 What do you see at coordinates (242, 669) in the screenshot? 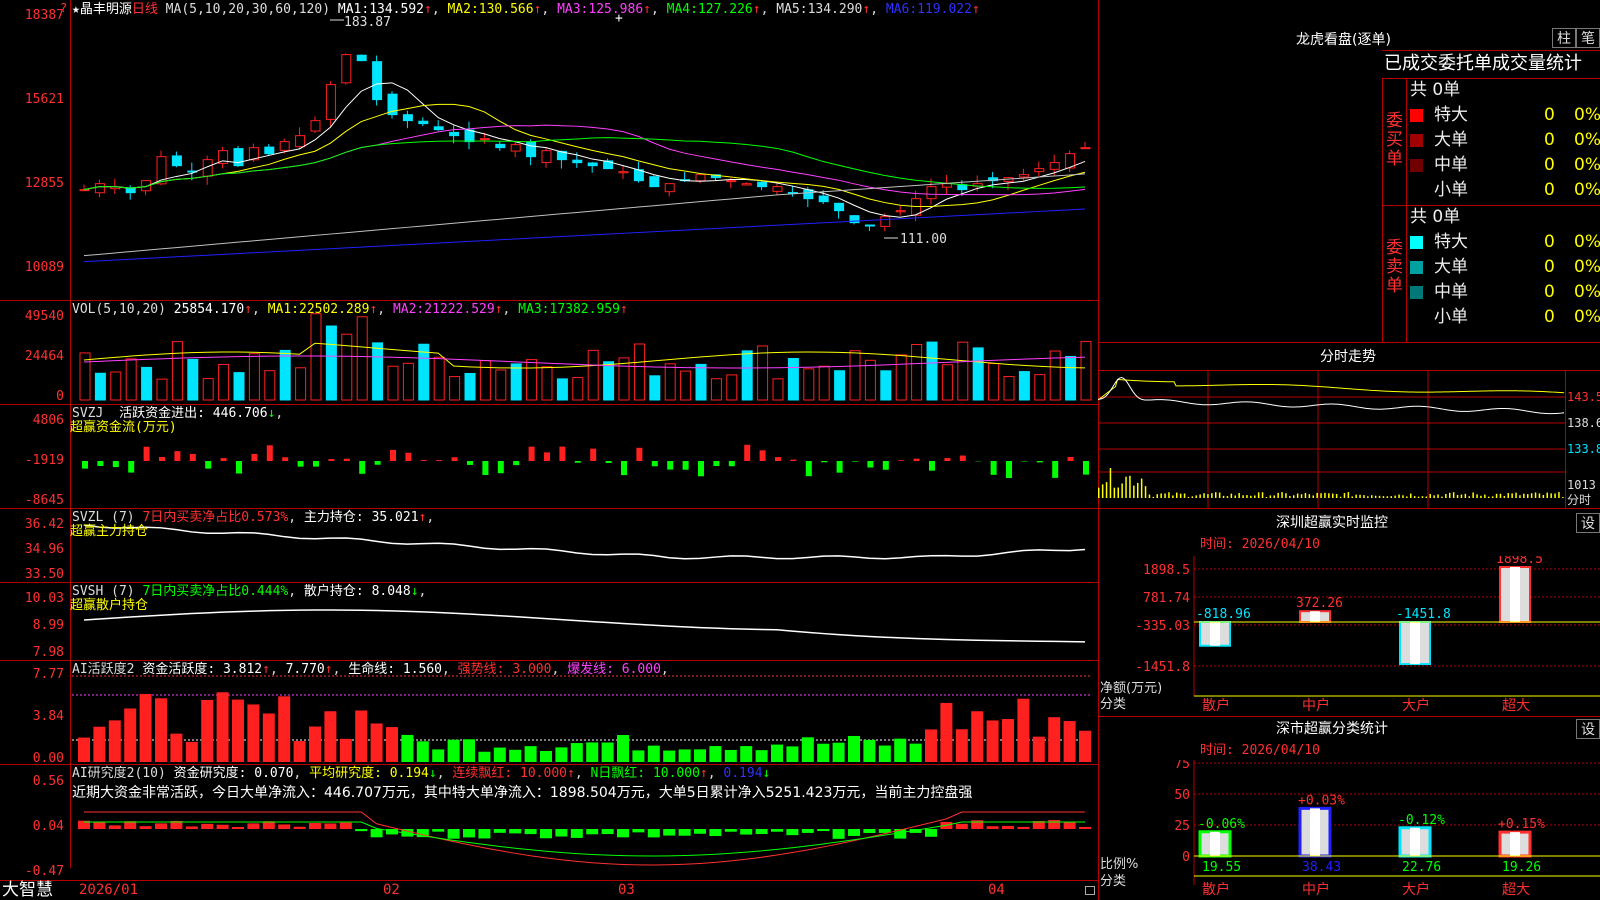
I see `ai1-v1: 3.812` at bounding box center [242, 669].